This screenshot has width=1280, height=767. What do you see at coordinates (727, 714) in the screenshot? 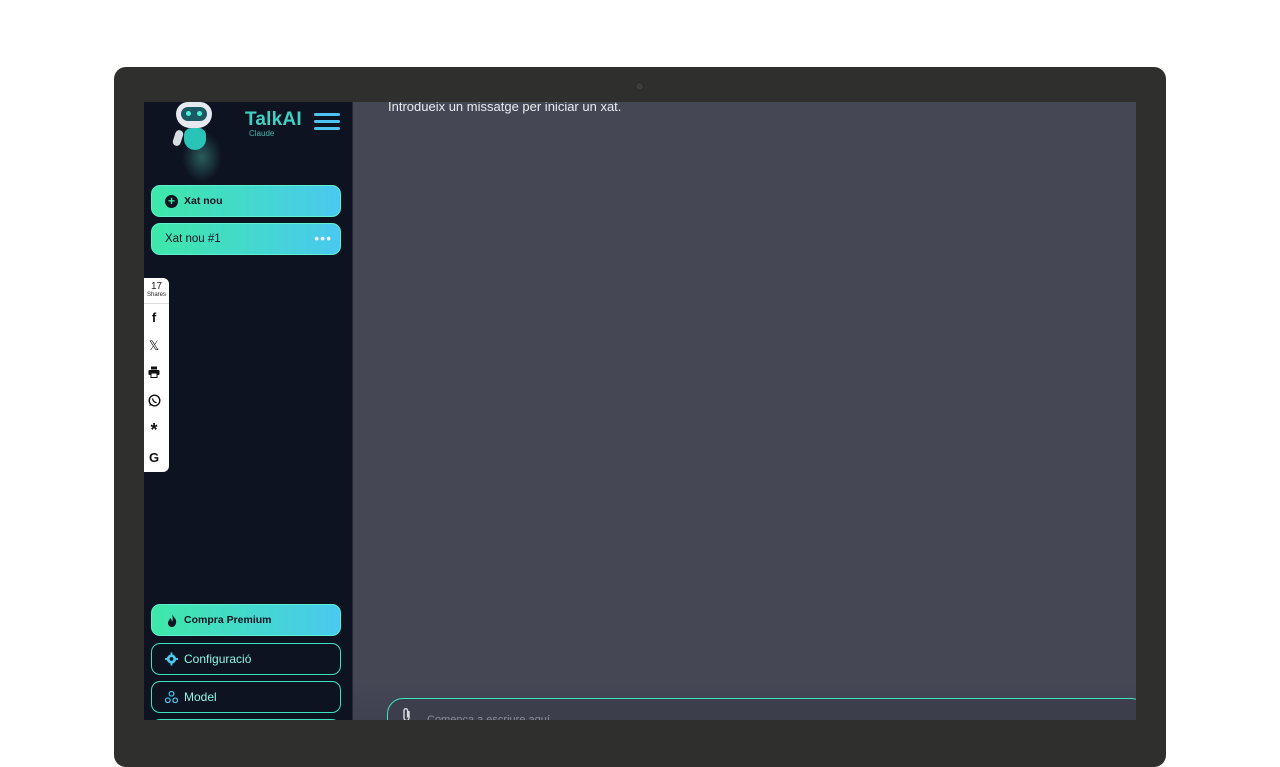
I see `message-input` at bounding box center [727, 714].